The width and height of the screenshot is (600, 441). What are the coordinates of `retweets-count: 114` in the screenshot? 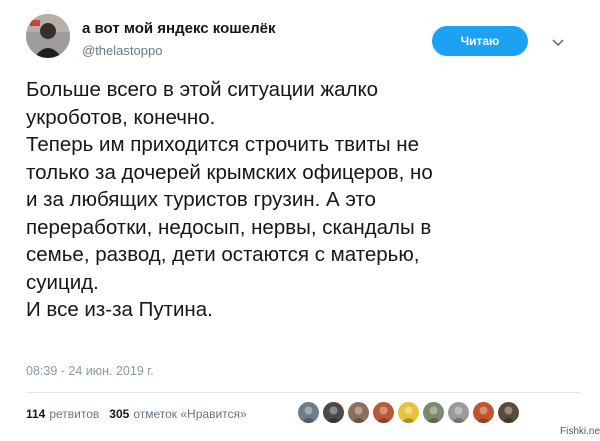 It's located at (36, 414).